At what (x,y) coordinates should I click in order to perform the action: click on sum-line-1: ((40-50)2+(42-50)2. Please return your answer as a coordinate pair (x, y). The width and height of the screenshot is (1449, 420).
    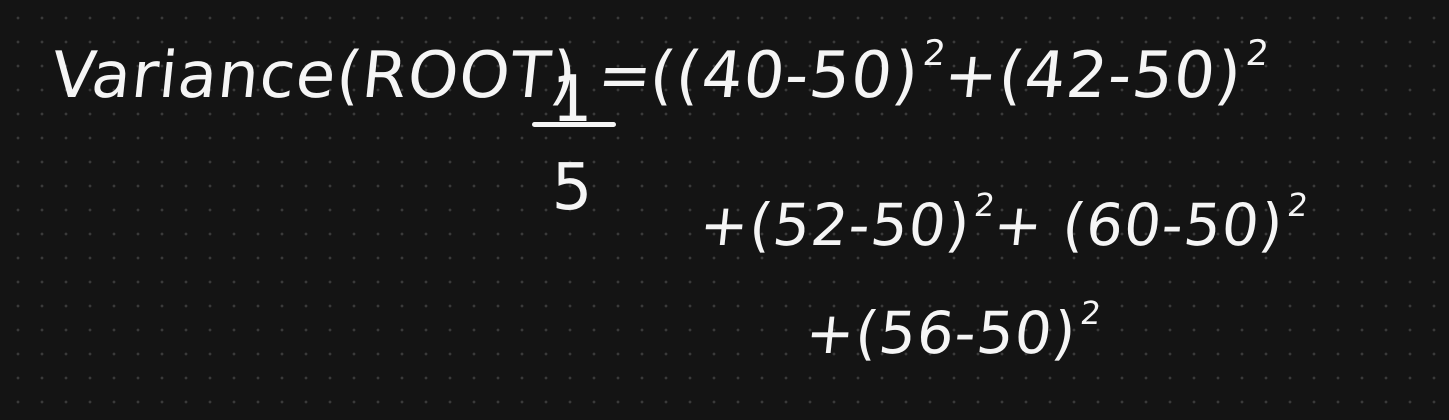
    Looking at the image, I should click on (959, 73).